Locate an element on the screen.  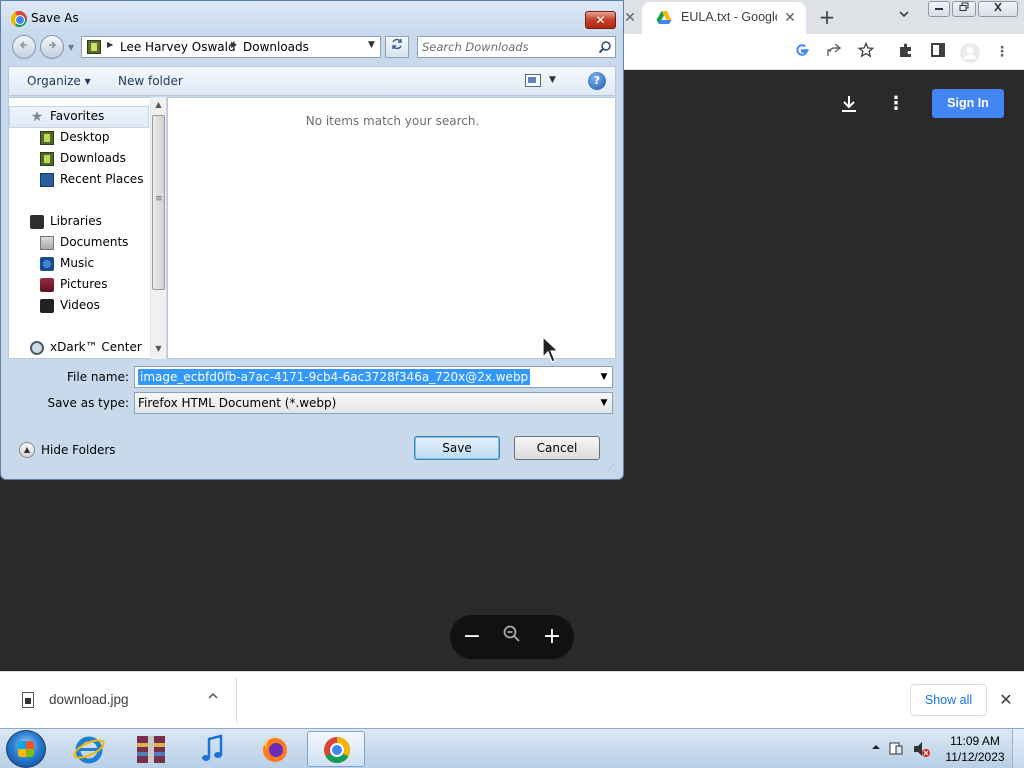
zoom-icon is located at coordinates (512, 637).